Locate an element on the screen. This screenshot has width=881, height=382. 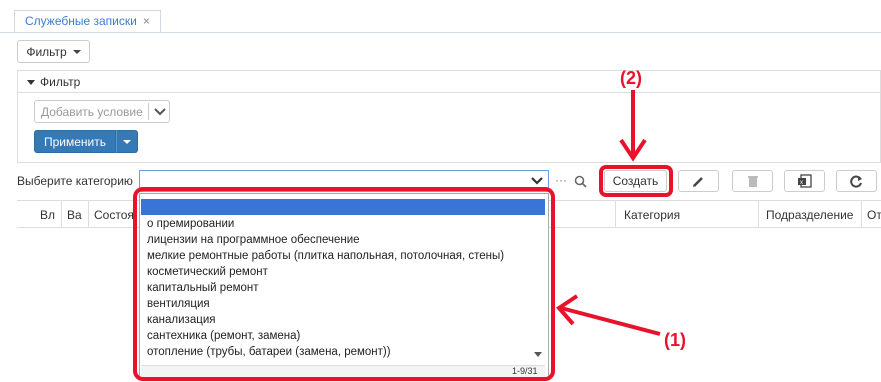
pencil-icon is located at coordinates (698, 181).